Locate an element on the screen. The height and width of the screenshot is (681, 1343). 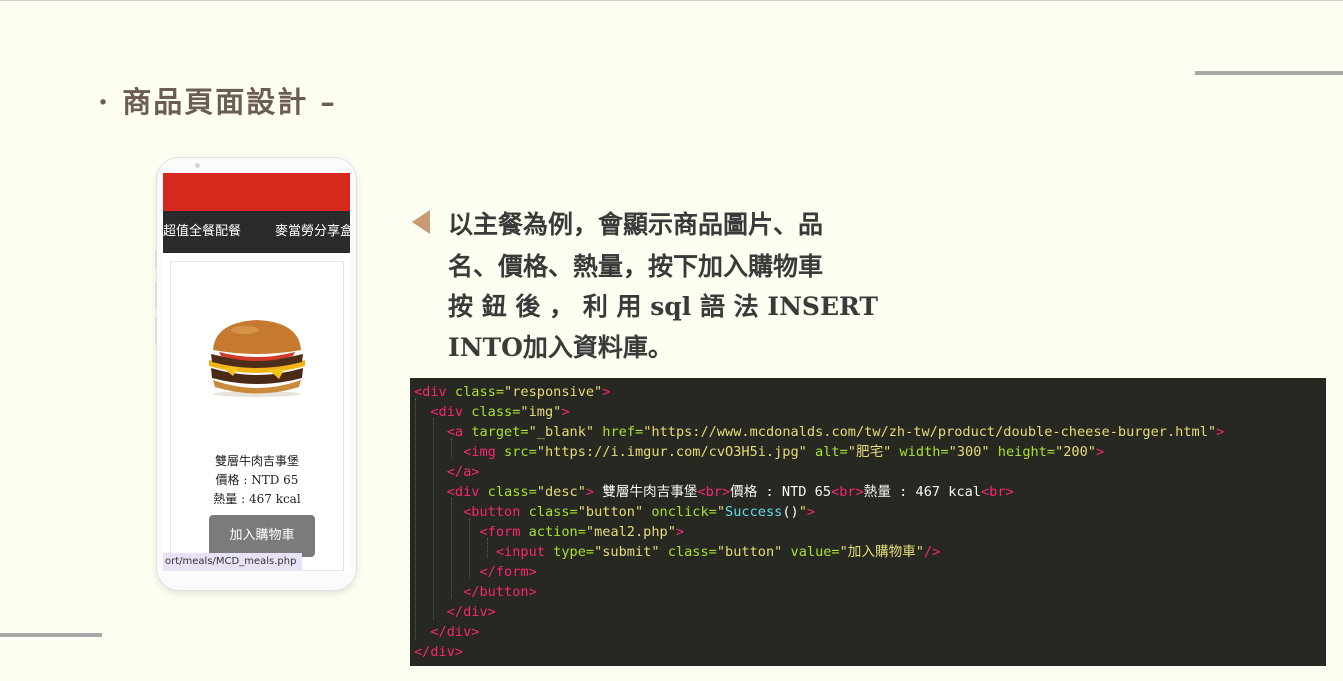
code-token: "img" is located at coordinates (541, 412).